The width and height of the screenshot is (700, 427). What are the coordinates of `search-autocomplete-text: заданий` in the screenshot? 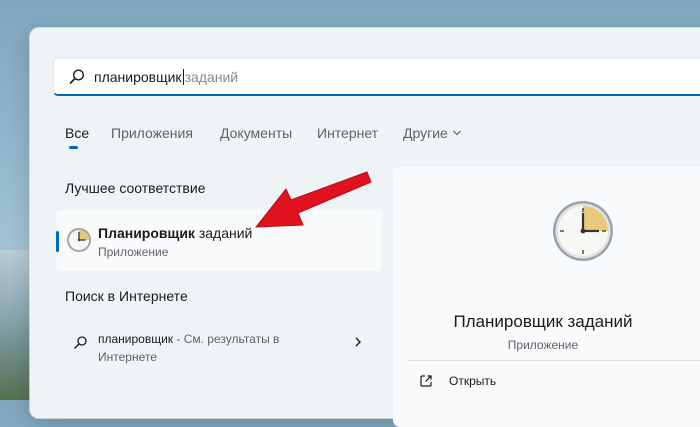 It's located at (211, 77).